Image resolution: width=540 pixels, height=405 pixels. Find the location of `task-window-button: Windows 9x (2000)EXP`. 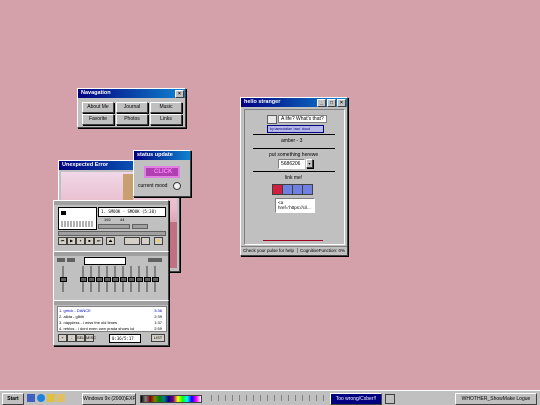

task-window-button: Windows 9x (2000)EXP is located at coordinates (109, 399).